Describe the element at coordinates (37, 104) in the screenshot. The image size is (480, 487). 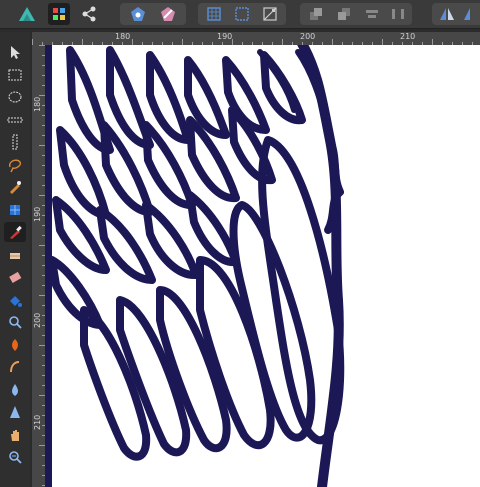
I see `ruler-left-label: 180` at that location.